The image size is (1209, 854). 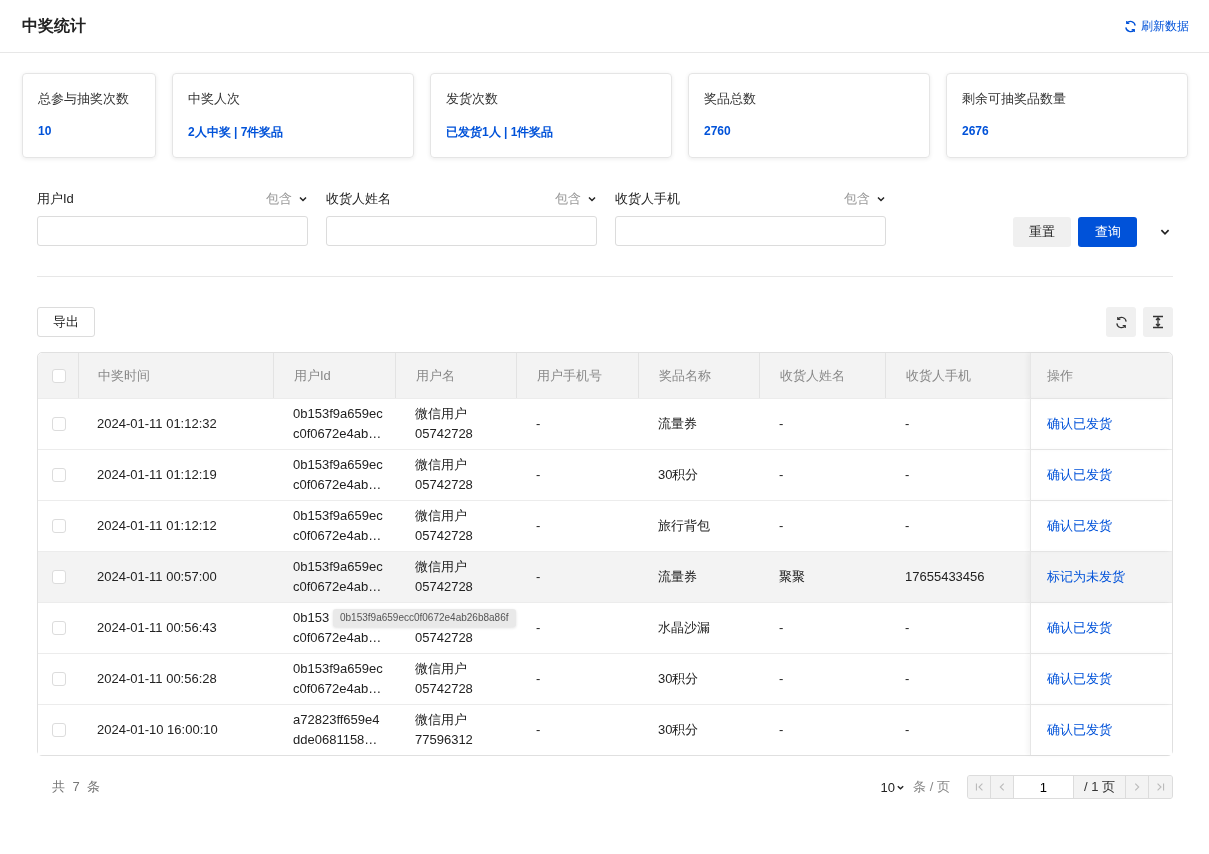 What do you see at coordinates (214, 99) in the screenshot?
I see `stat-label: 中奖人次` at bounding box center [214, 99].